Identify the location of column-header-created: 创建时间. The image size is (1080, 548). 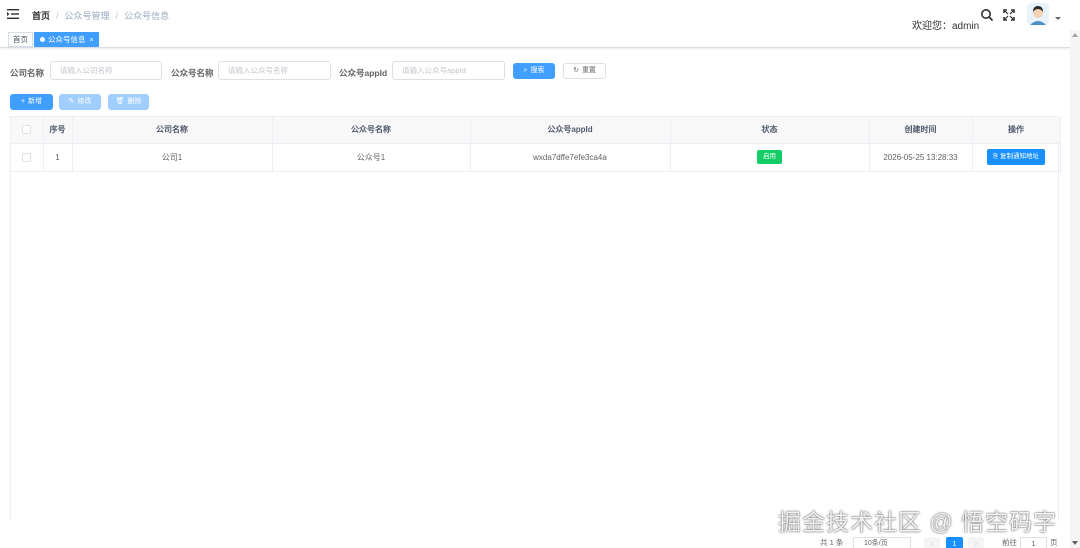
(921, 130).